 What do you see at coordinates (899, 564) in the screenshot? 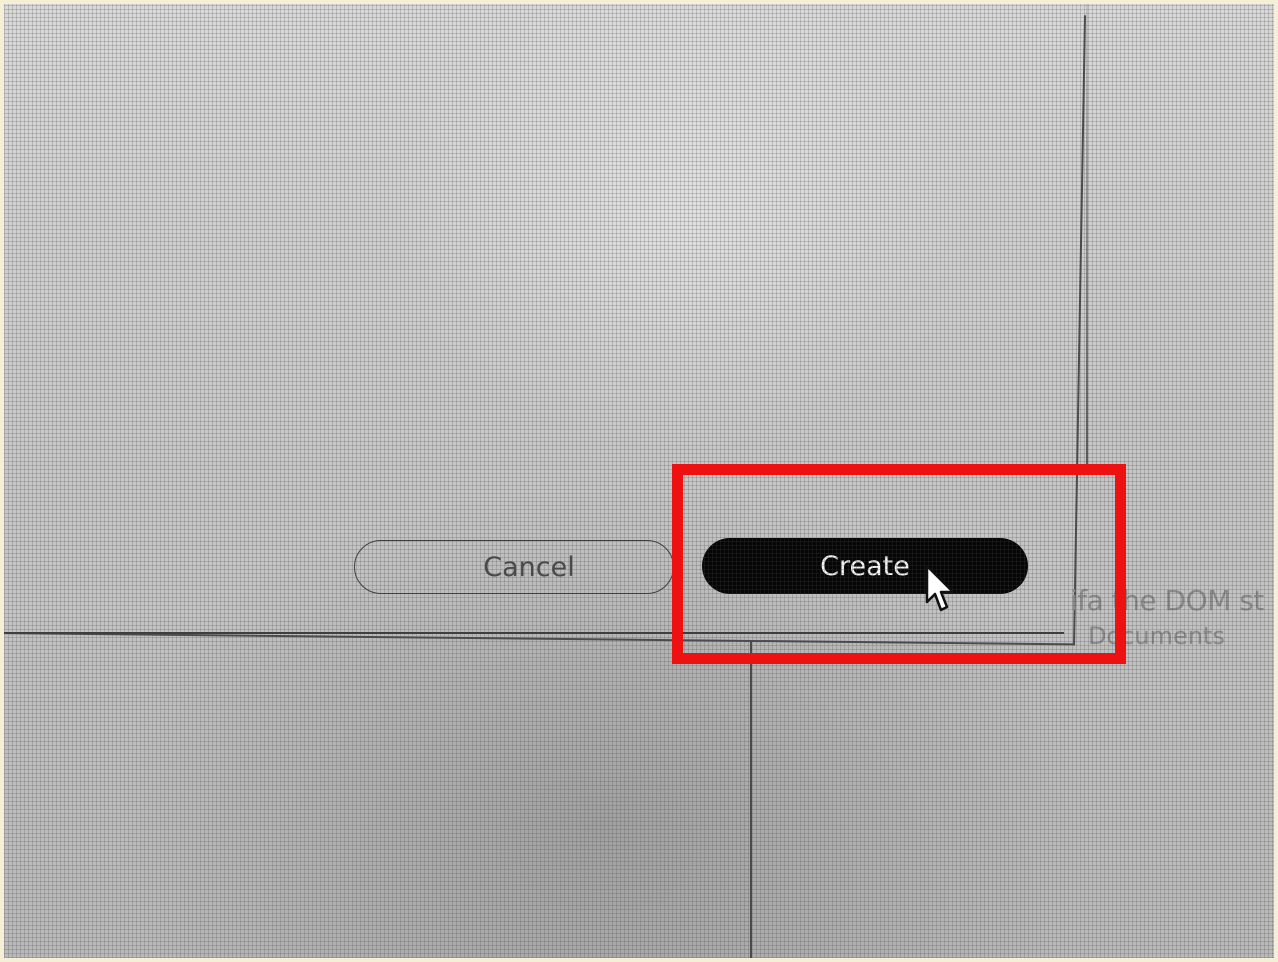
I see `highlight-box` at bounding box center [899, 564].